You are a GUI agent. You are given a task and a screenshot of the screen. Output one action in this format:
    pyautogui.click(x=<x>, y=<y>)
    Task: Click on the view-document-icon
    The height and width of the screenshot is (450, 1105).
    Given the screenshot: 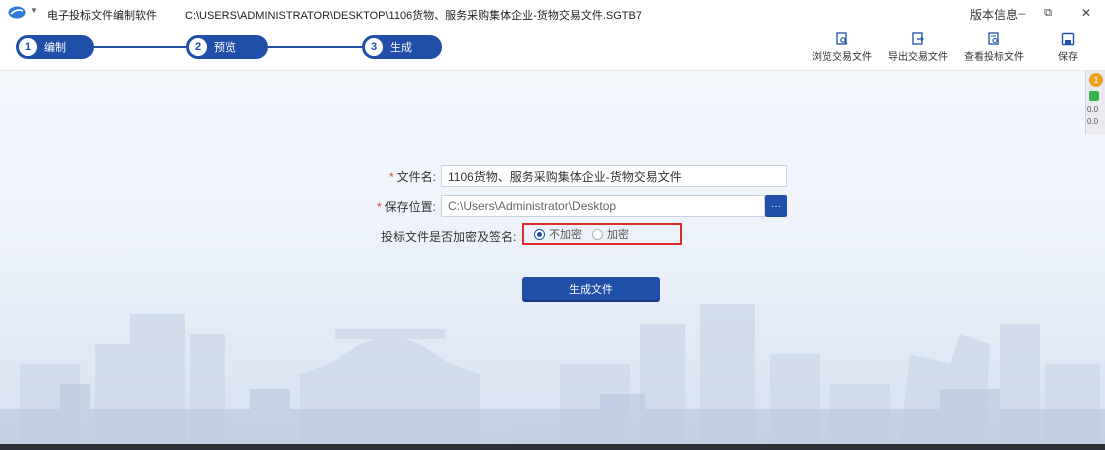 What is the action you would take?
    pyautogui.click(x=993, y=38)
    